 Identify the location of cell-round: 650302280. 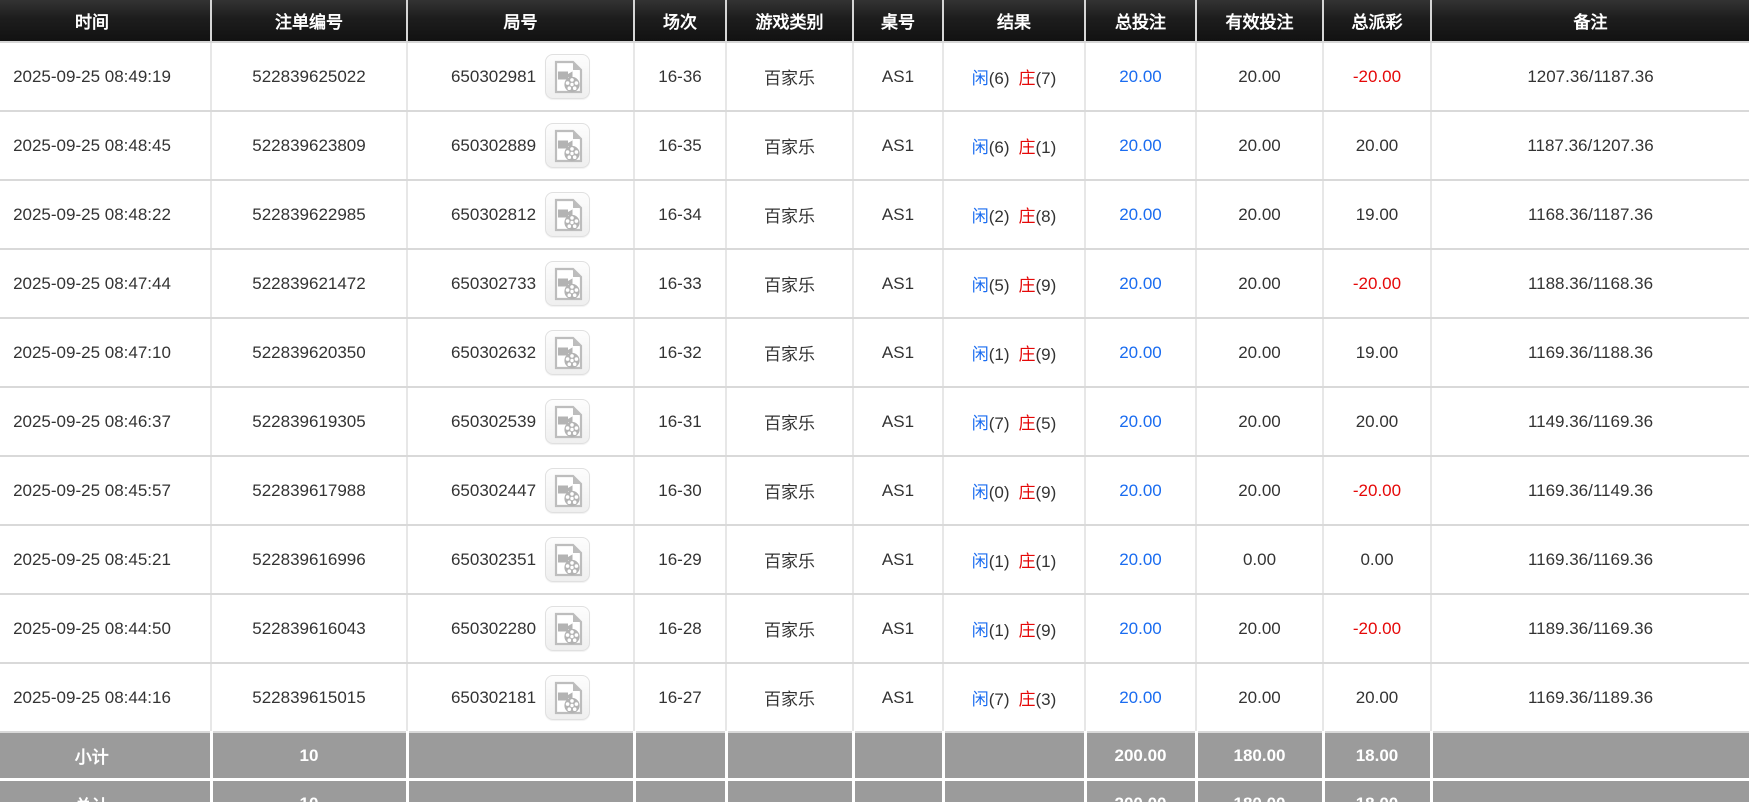
(521, 629).